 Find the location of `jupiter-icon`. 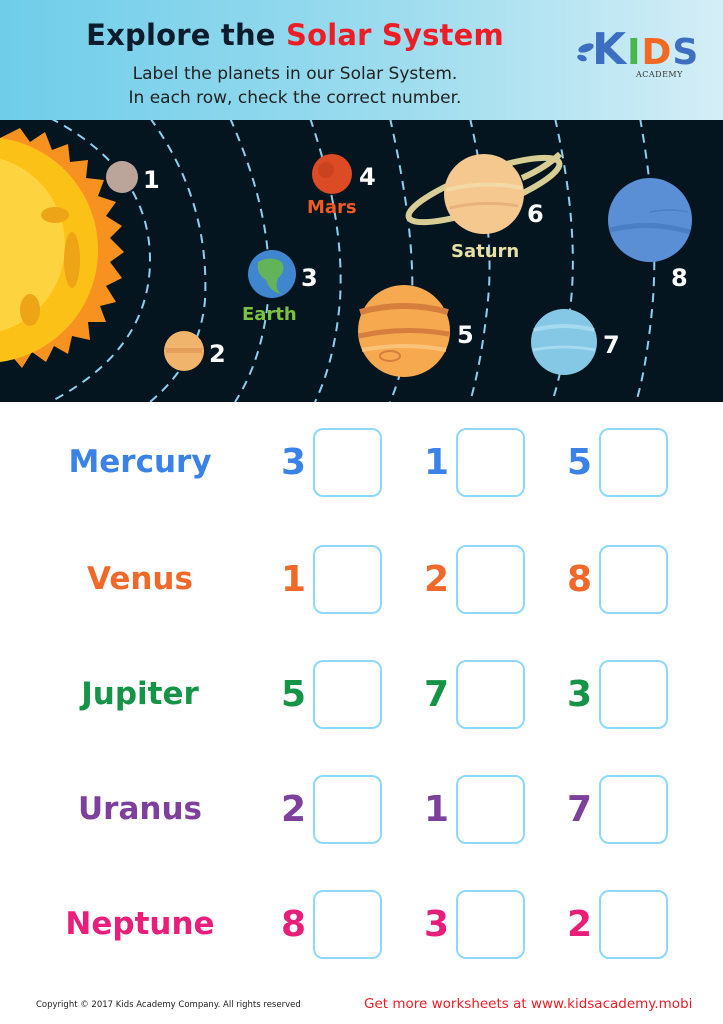

jupiter-icon is located at coordinates (404, 331).